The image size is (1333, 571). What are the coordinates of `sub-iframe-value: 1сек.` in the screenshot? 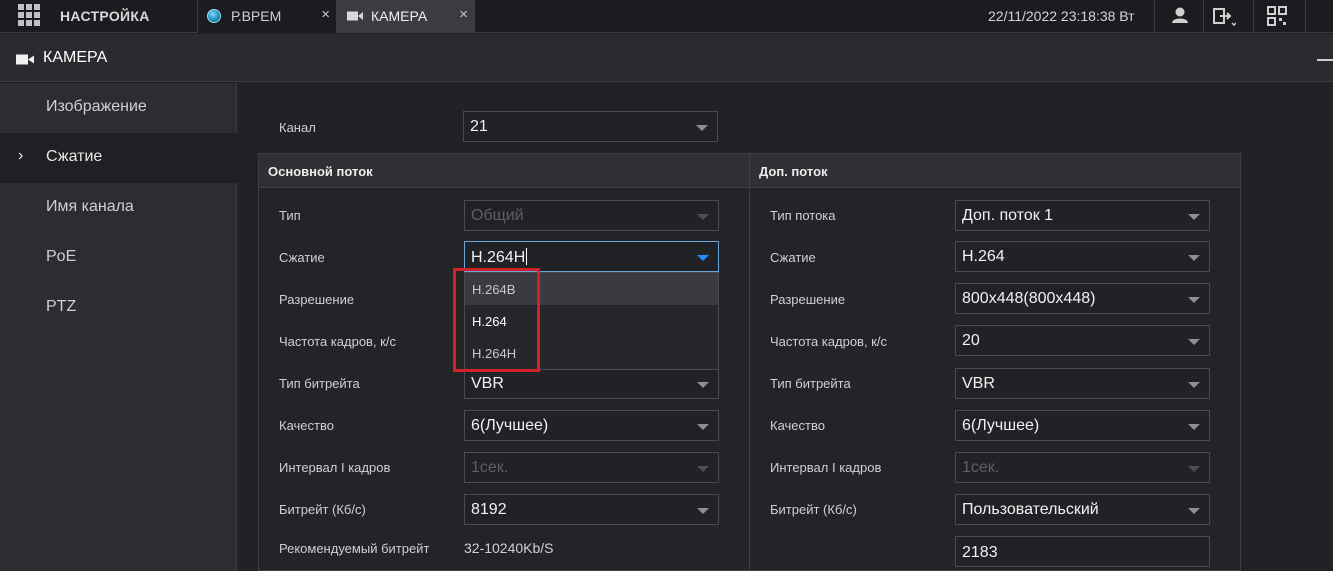 It's located at (981, 467).